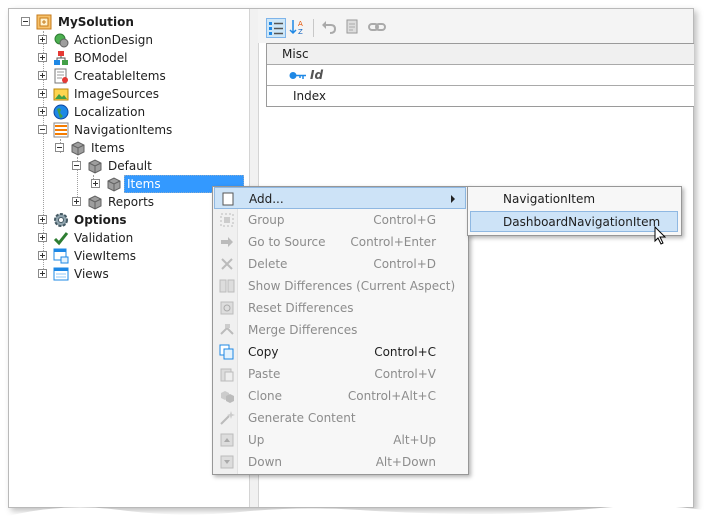 Image resolution: width=716 pixels, height=529 pixels. What do you see at coordinates (227, 264) in the screenshot?
I see `delete-icon` at bounding box center [227, 264].